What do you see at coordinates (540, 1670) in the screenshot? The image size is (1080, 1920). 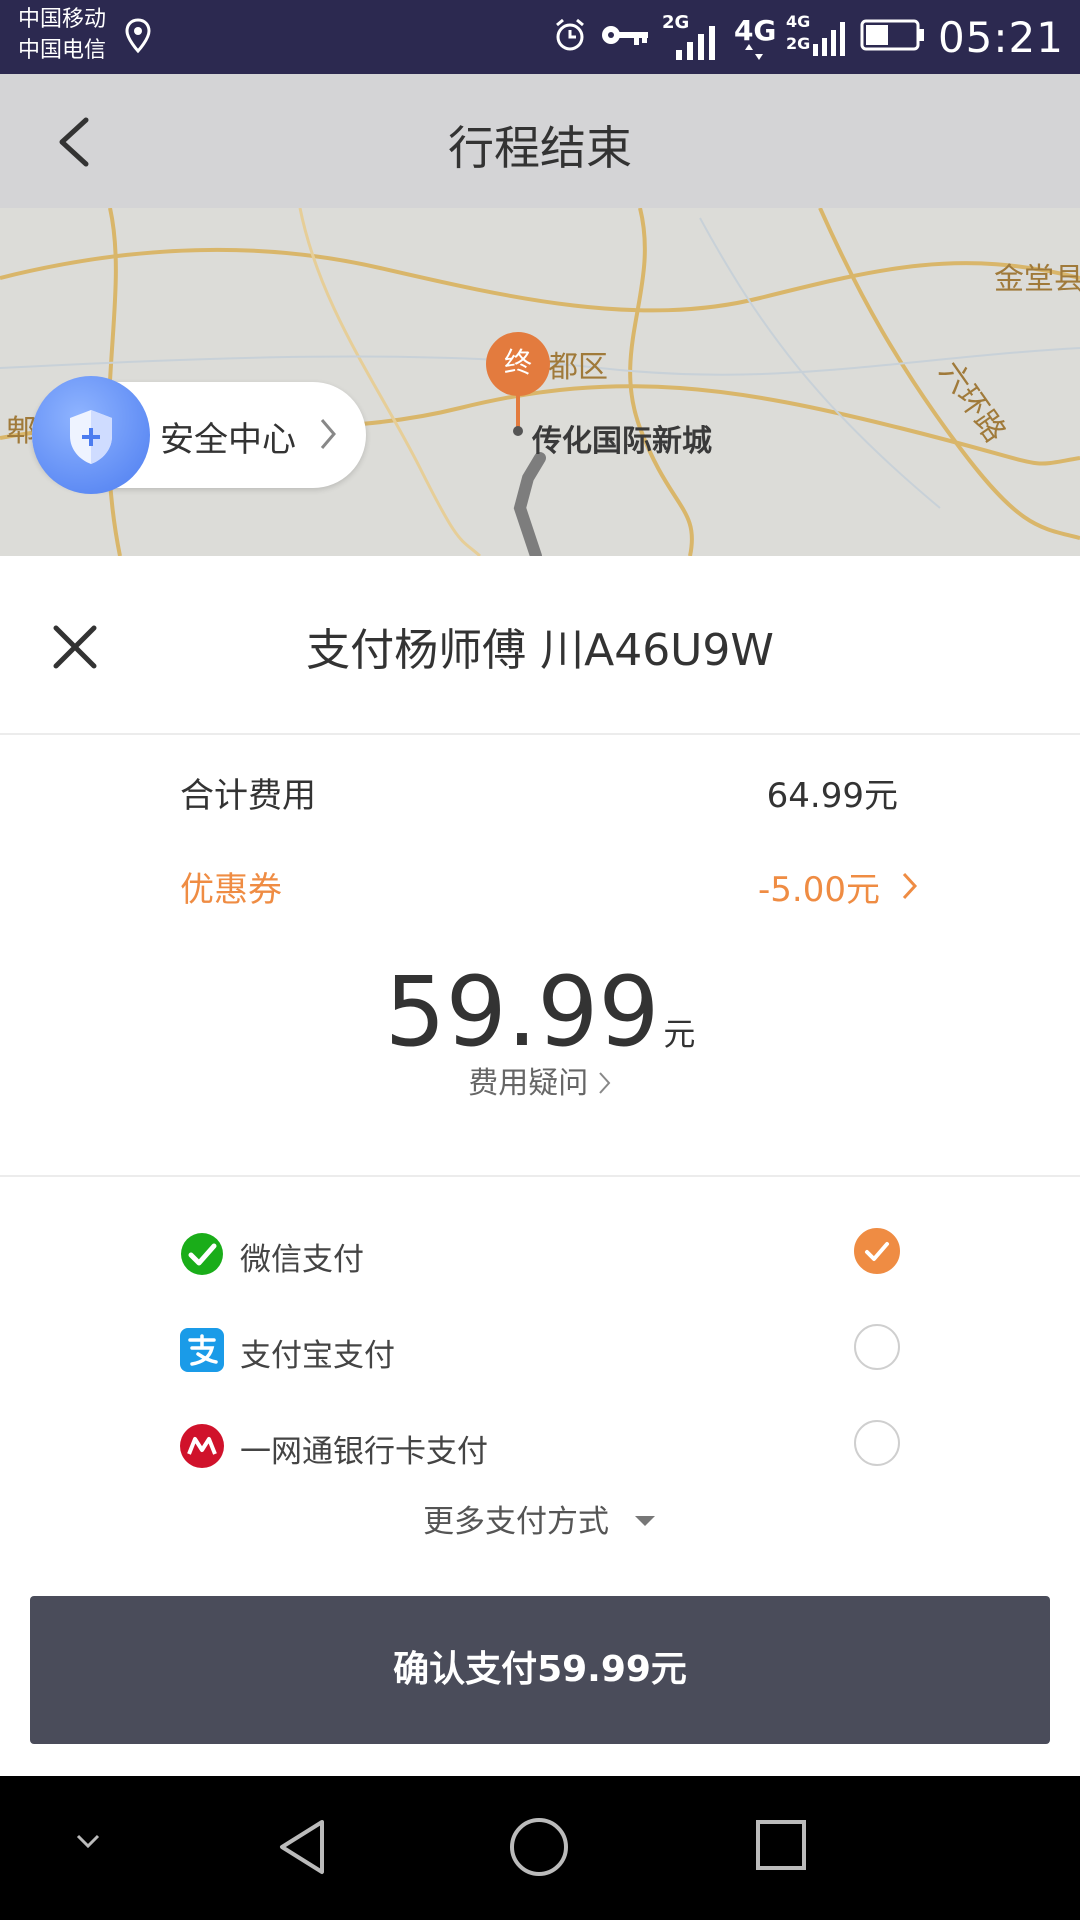 I see `confirm-pay-button: 确认支付59.99元` at bounding box center [540, 1670].